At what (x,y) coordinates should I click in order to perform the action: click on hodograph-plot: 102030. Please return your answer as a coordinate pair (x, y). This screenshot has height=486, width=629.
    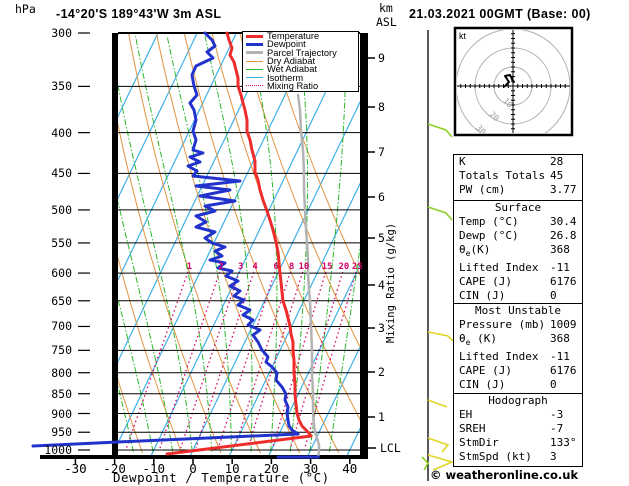
    Looking at the image, I should click on (513, 81).